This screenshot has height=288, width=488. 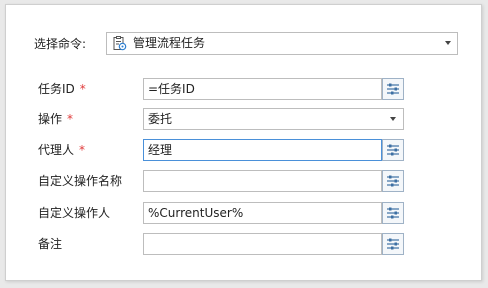 I want to click on agent-formula-button, so click(x=393, y=150).